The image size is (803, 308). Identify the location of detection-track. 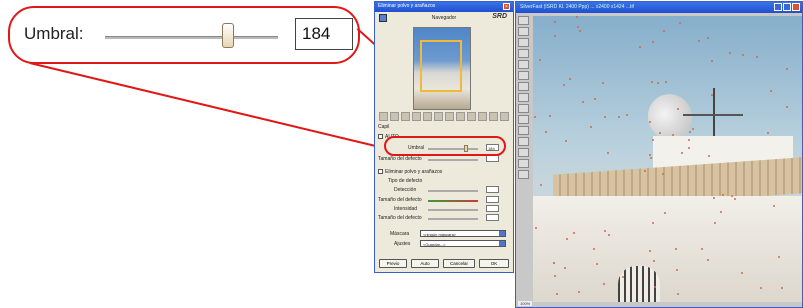
(453, 191).